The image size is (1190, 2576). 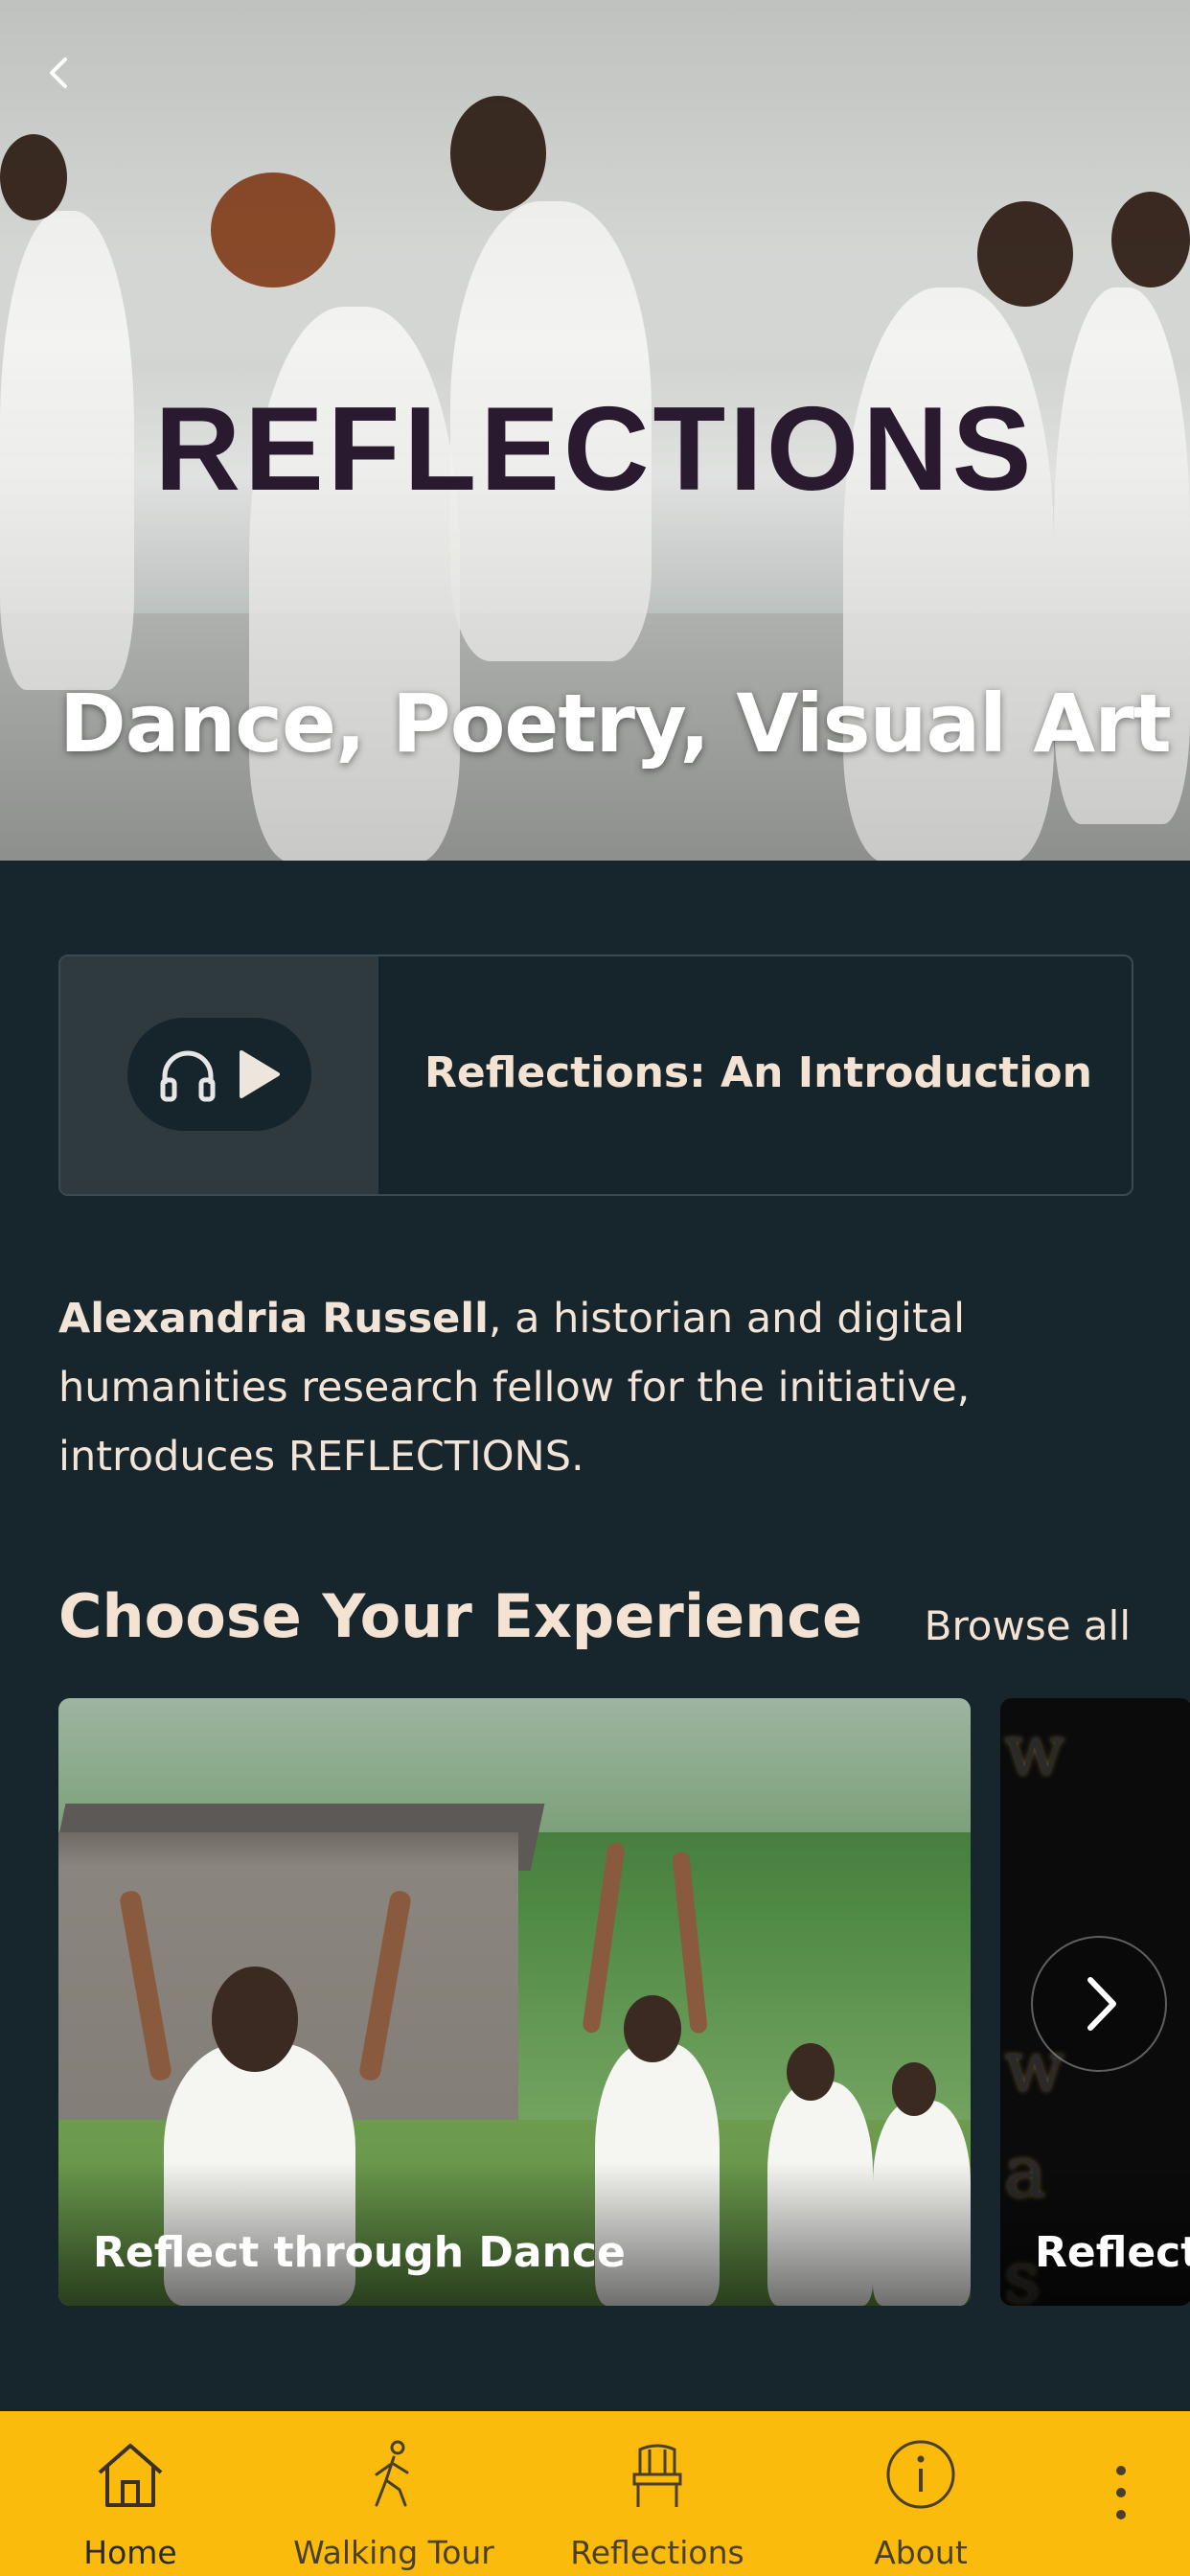 What do you see at coordinates (130, 2552) in the screenshot?
I see `tab-label: Home` at bounding box center [130, 2552].